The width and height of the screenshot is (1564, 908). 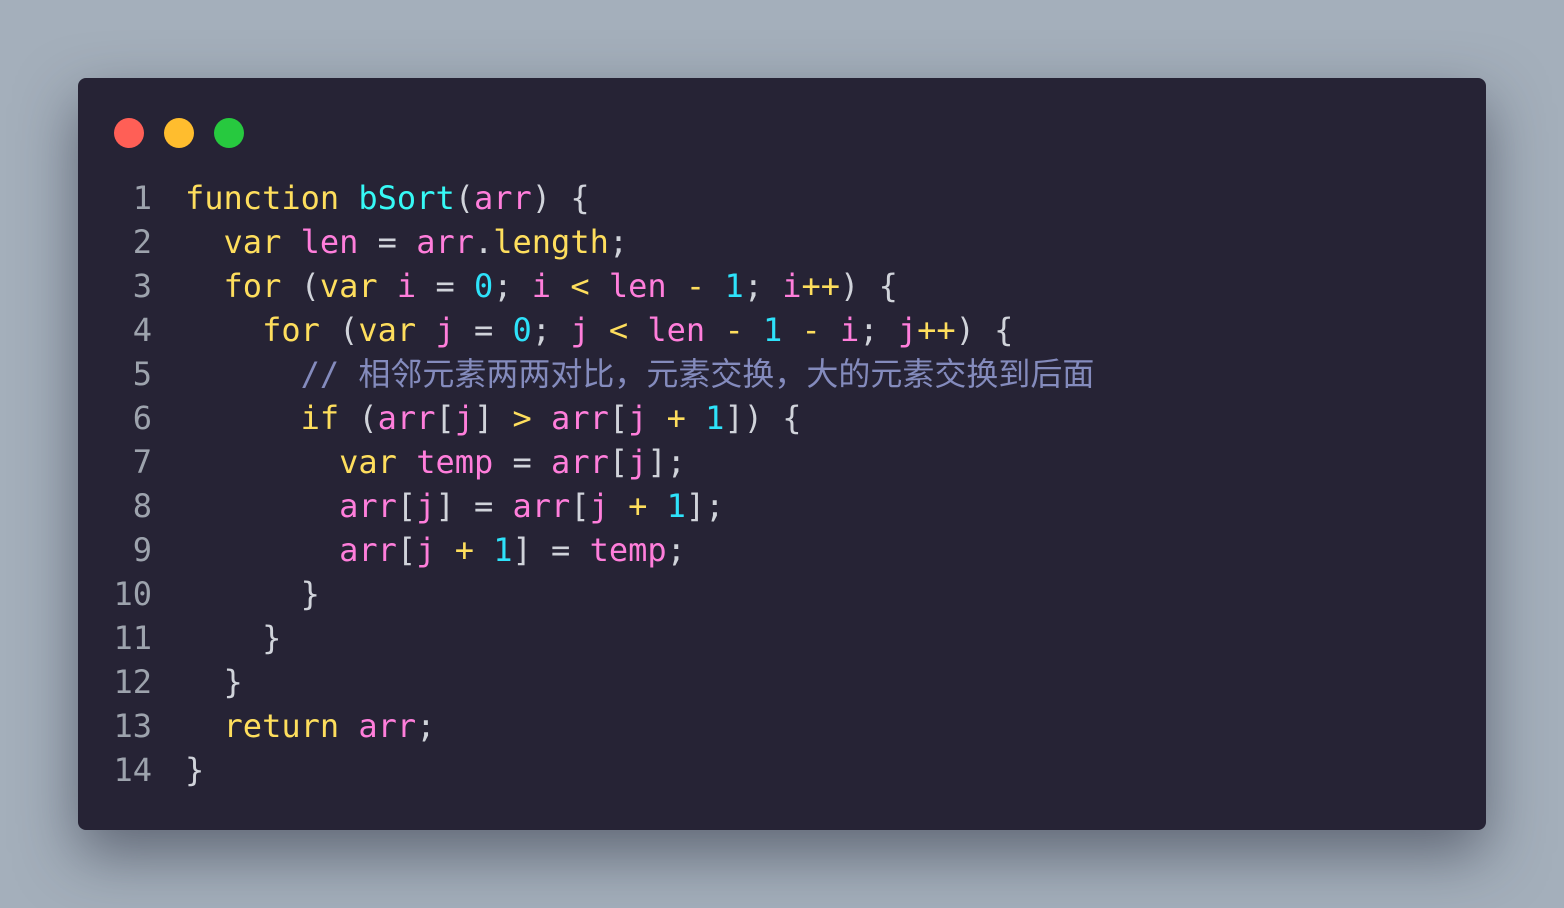 What do you see at coordinates (618, 330) in the screenshot?
I see `code-token: <` at bounding box center [618, 330].